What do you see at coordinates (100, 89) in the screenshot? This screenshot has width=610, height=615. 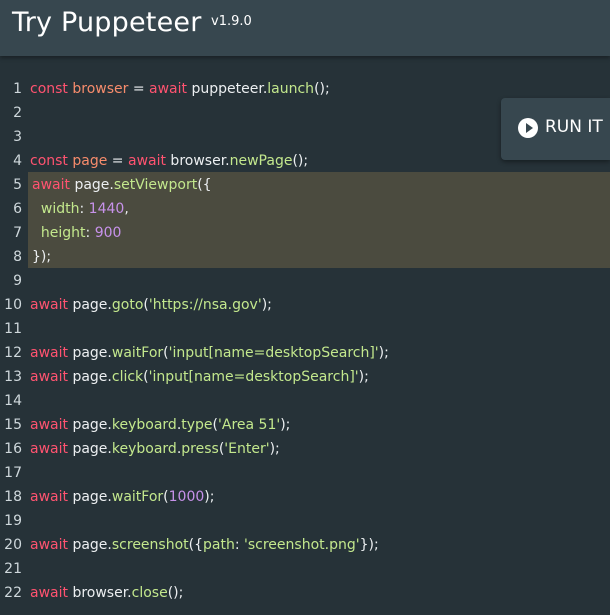 I see `code-token: browser` at bounding box center [100, 89].